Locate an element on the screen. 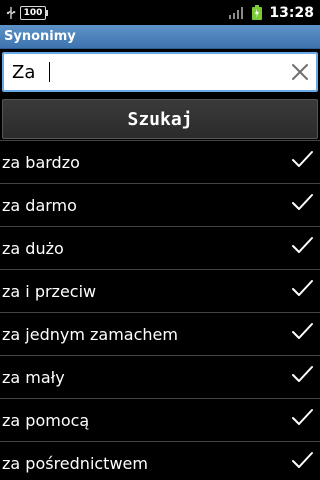  list-item-label: za darmo is located at coordinates (39, 205).